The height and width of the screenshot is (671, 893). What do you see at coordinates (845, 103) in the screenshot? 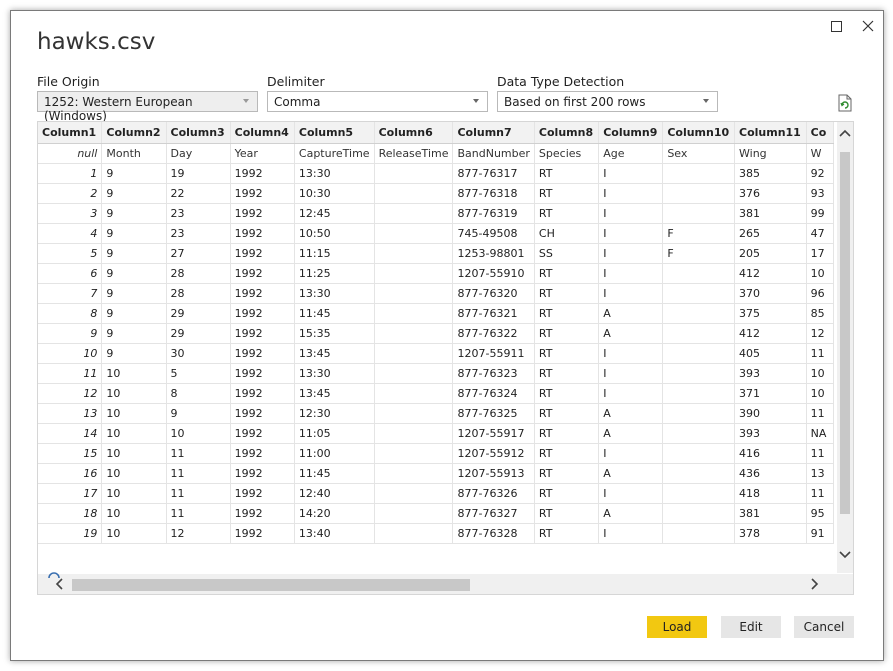
I see `refresh-icon` at bounding box center [845, 103].